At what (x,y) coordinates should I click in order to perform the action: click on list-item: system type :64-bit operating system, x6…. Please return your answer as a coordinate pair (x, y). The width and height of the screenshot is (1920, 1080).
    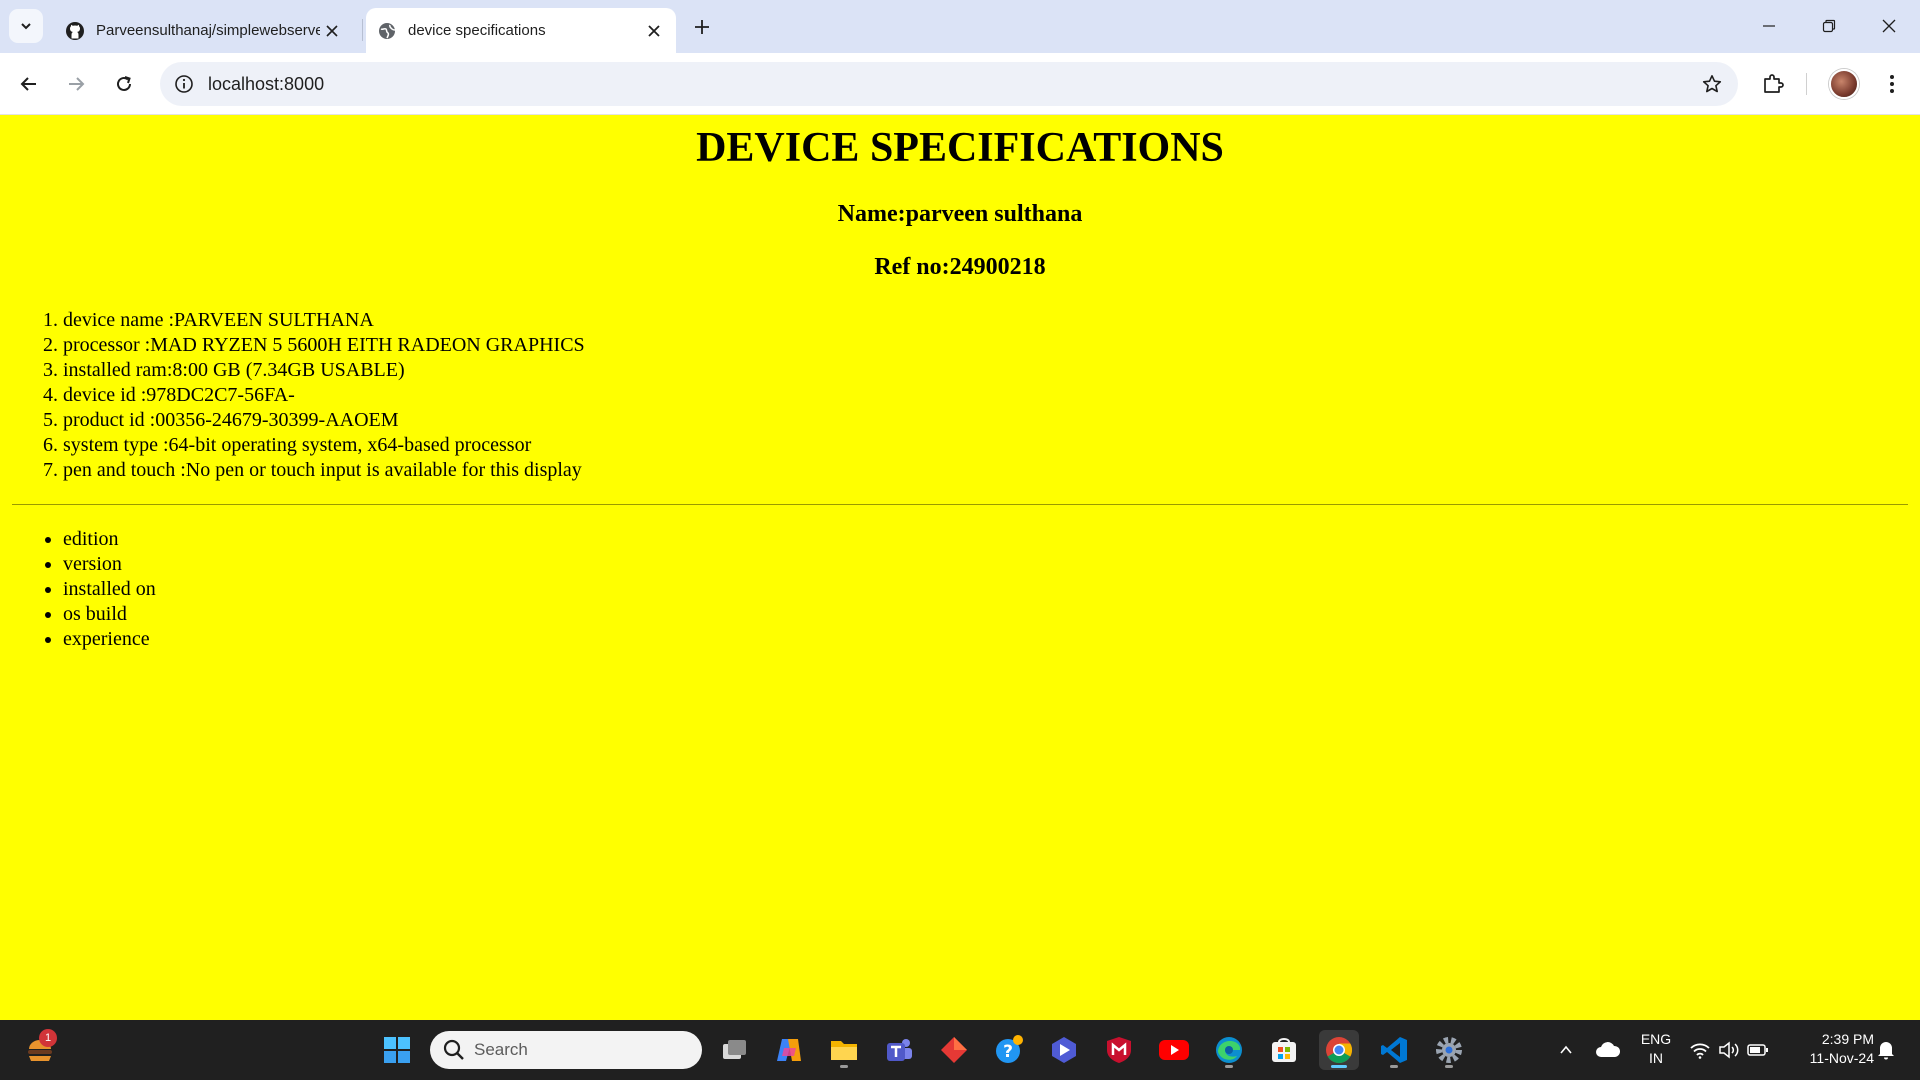
    Looking at the image, I should click on (324, 445).